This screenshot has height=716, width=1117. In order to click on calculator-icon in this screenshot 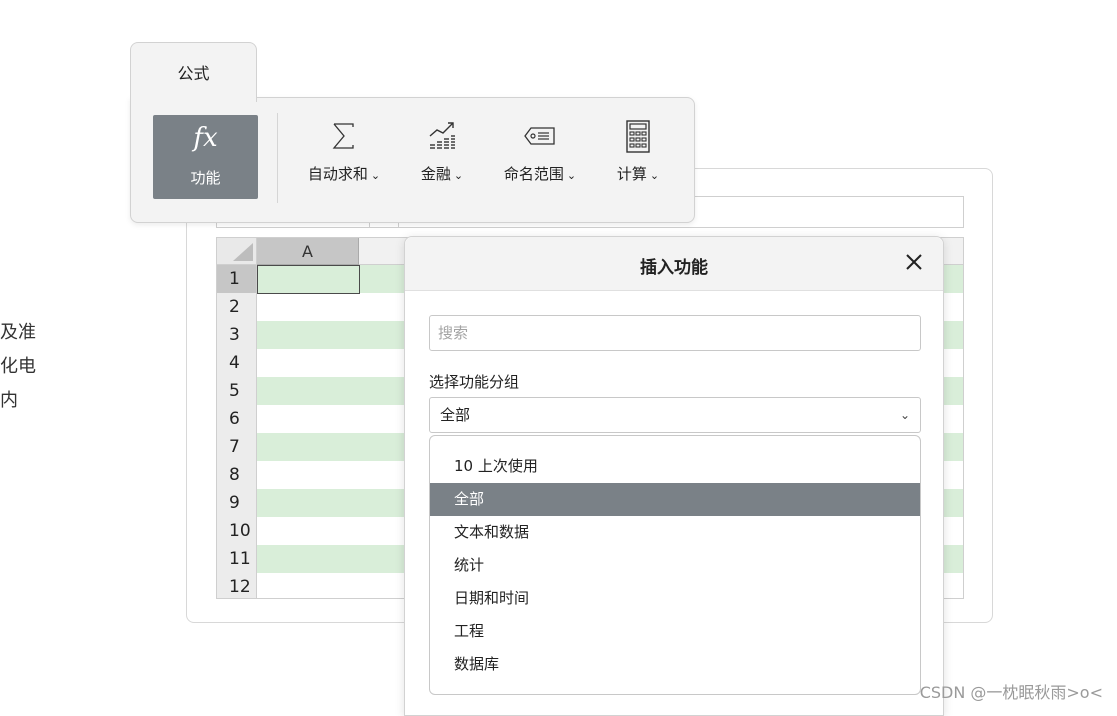, I will do `click(638, 136)`.